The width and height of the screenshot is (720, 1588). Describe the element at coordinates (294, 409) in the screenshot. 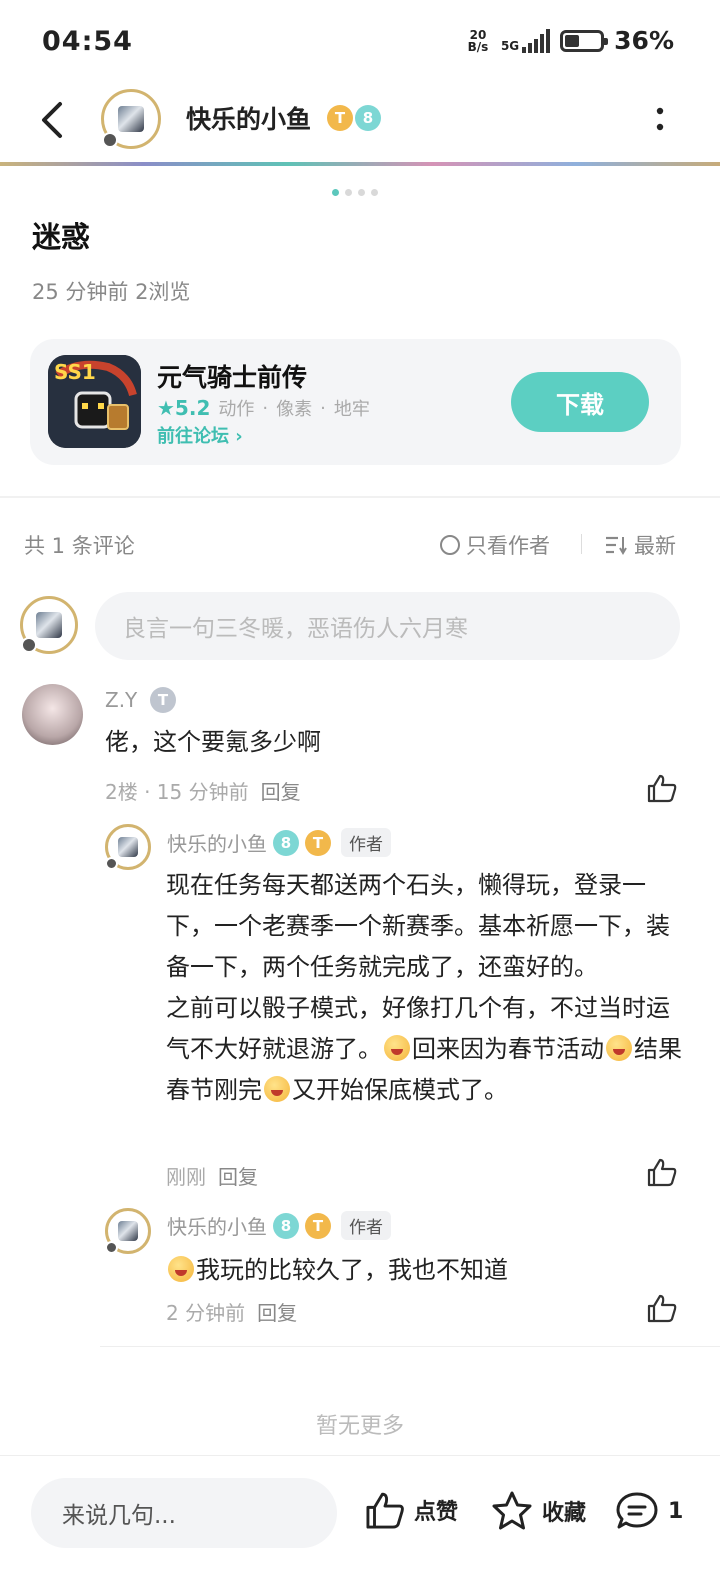

I see `game-tag: 像素` at that location.